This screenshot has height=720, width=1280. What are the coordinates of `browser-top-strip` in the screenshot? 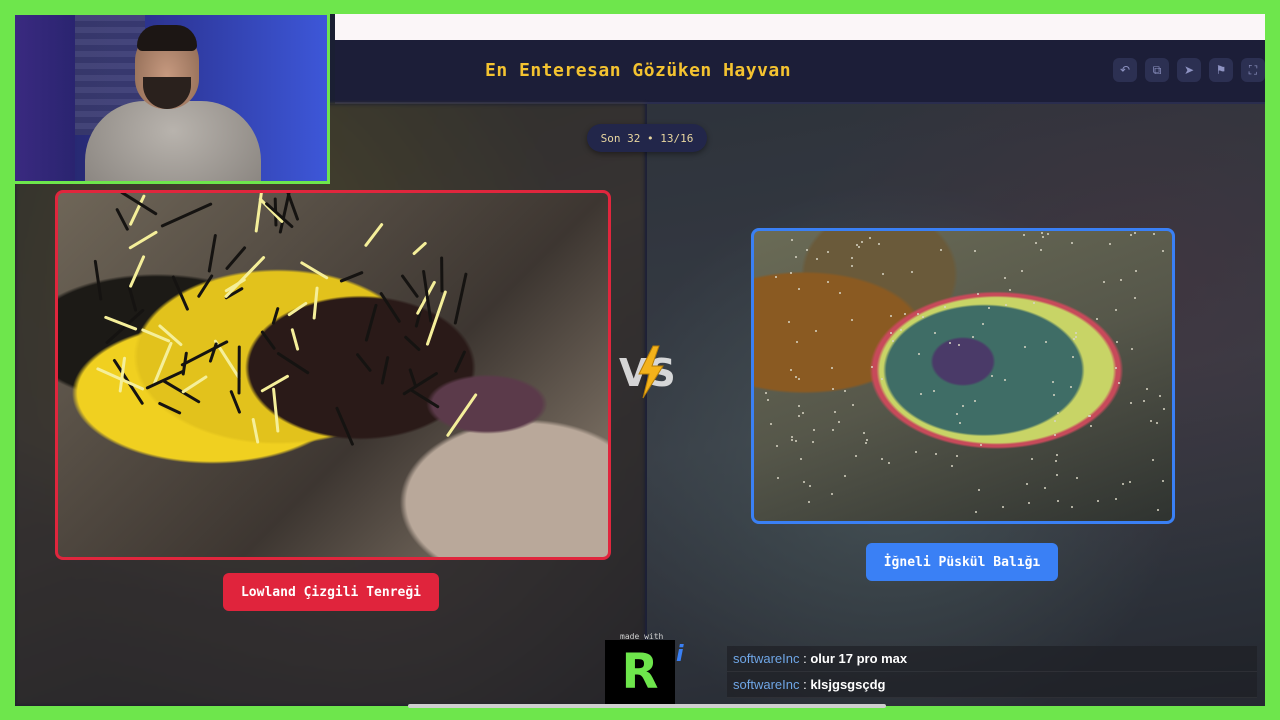 It's located at (800, 27).